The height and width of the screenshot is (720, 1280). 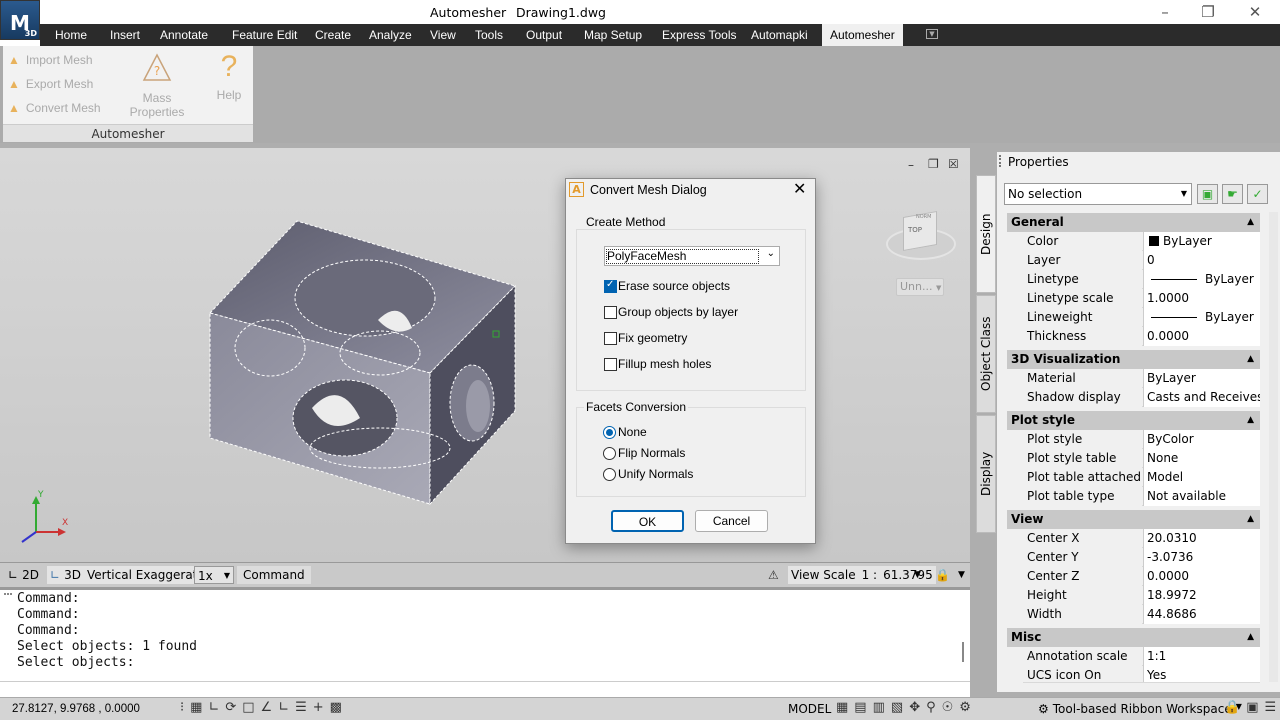 What do you see at coordinates (1207, 194) in the screenshot?
I see `toggle-pickadd-icon: ▣` at bounding box center [1207, 194].